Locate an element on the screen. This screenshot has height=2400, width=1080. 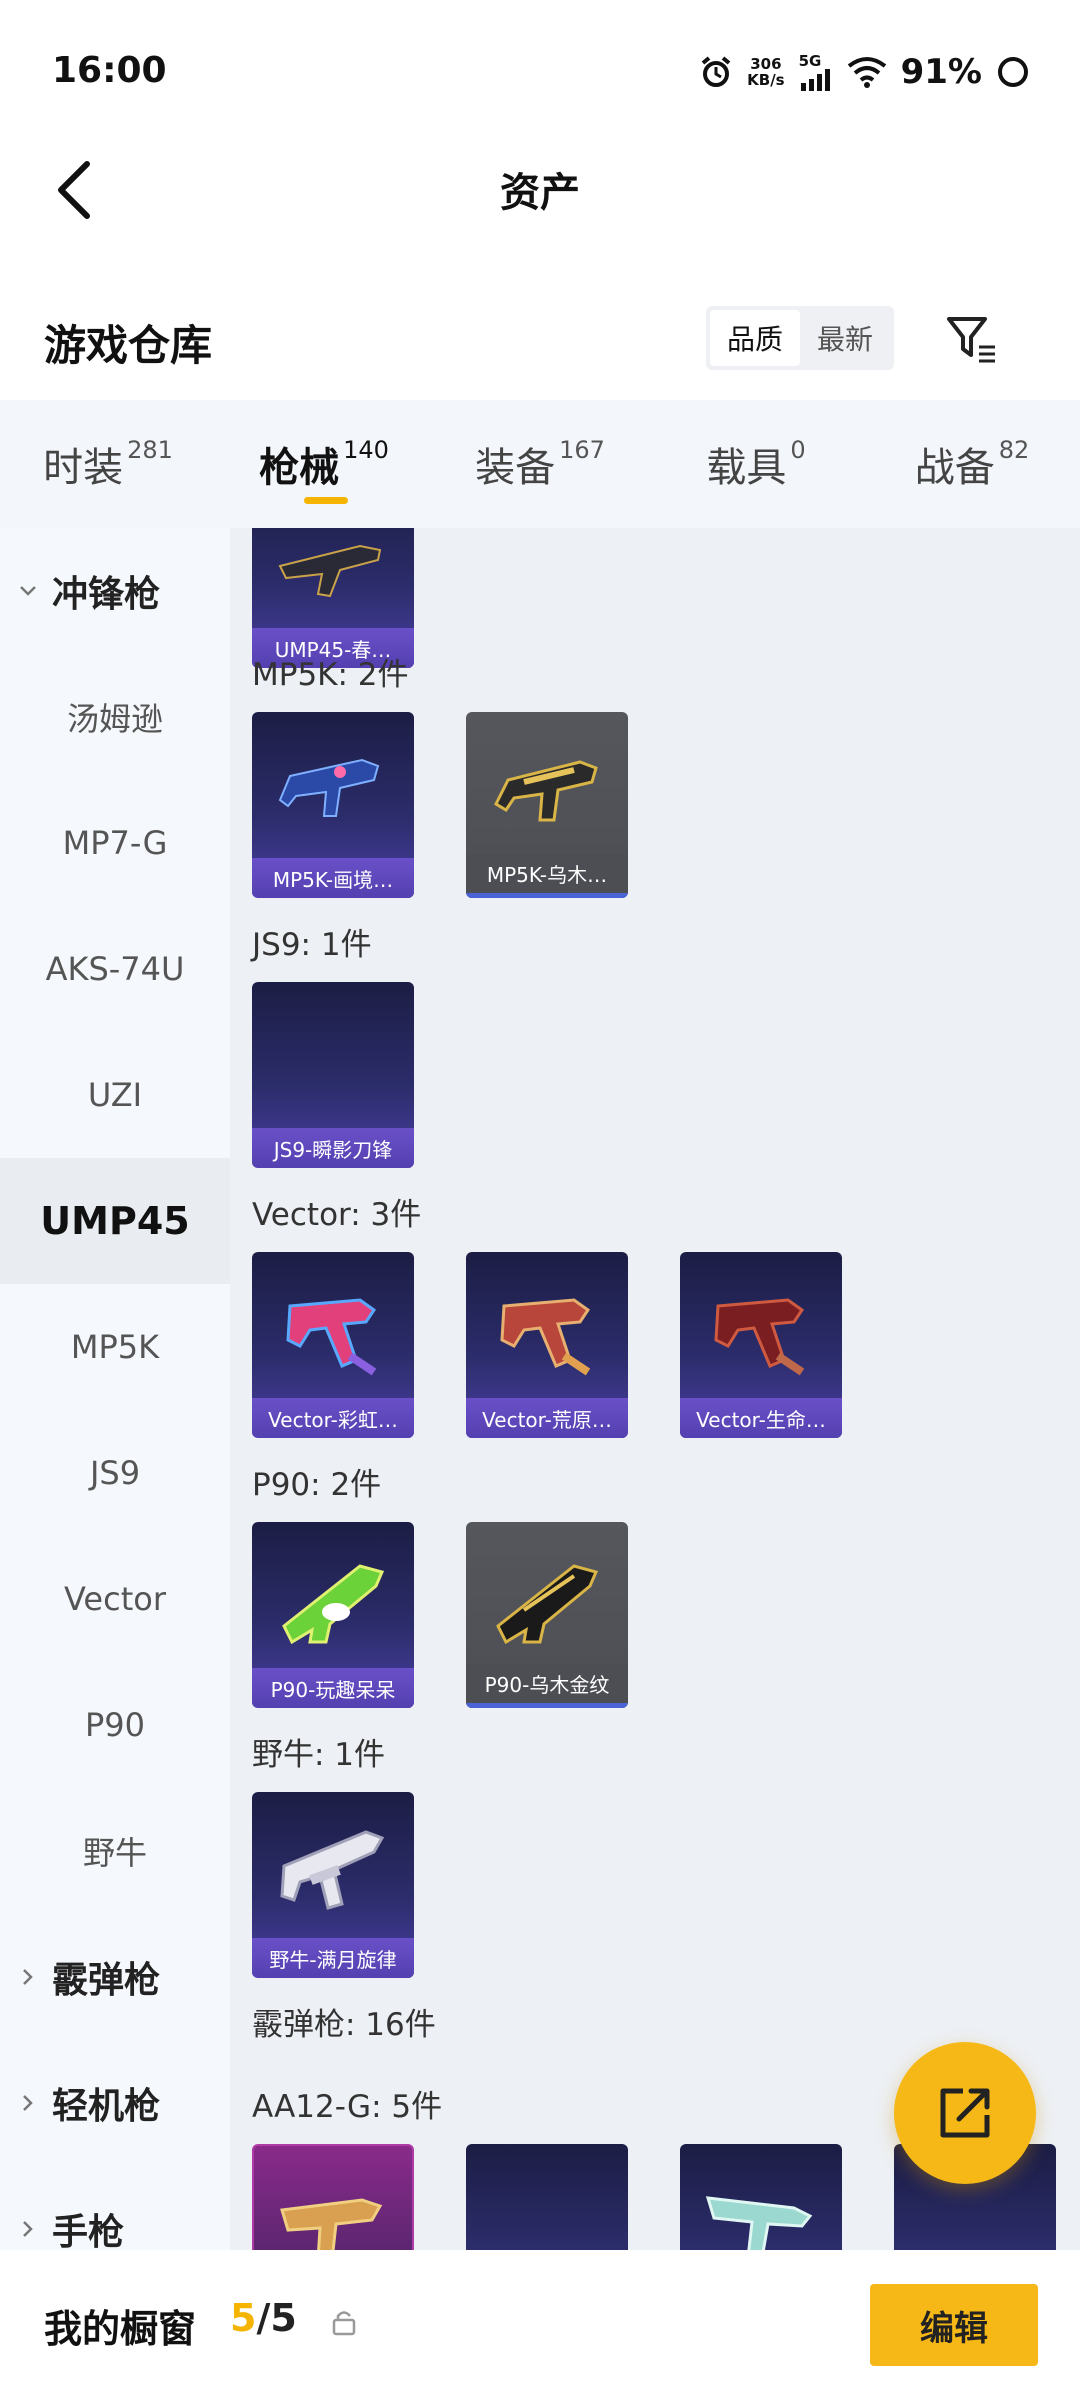
sidebar-item-thompson: 汤姆逊 is located at coordinates (115, 717).